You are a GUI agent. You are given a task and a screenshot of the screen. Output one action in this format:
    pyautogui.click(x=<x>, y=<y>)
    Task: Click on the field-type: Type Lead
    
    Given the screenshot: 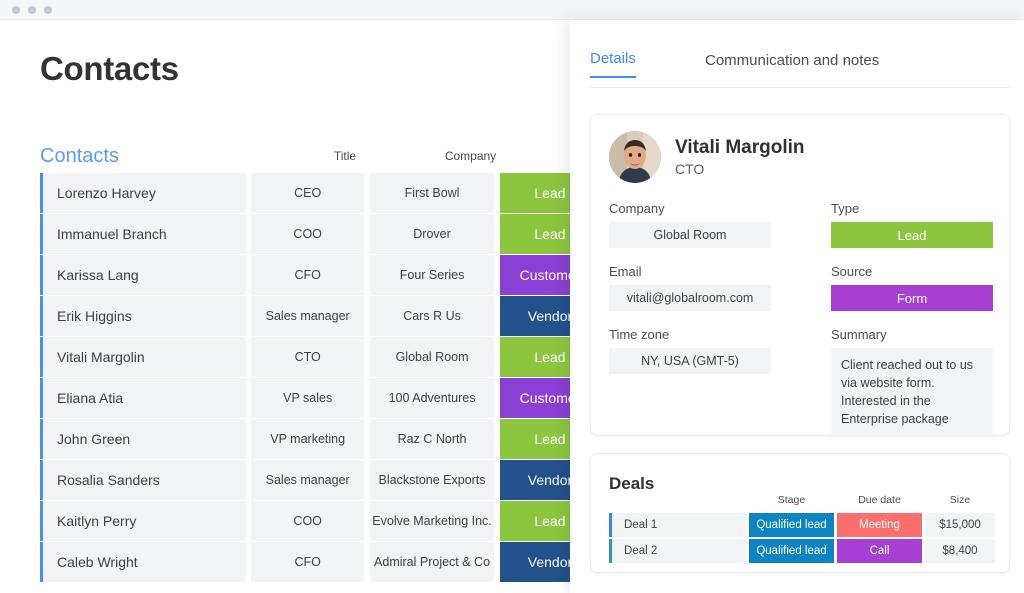 What is the action you would take?
    pyautogui.click(x=912, y=224)
    